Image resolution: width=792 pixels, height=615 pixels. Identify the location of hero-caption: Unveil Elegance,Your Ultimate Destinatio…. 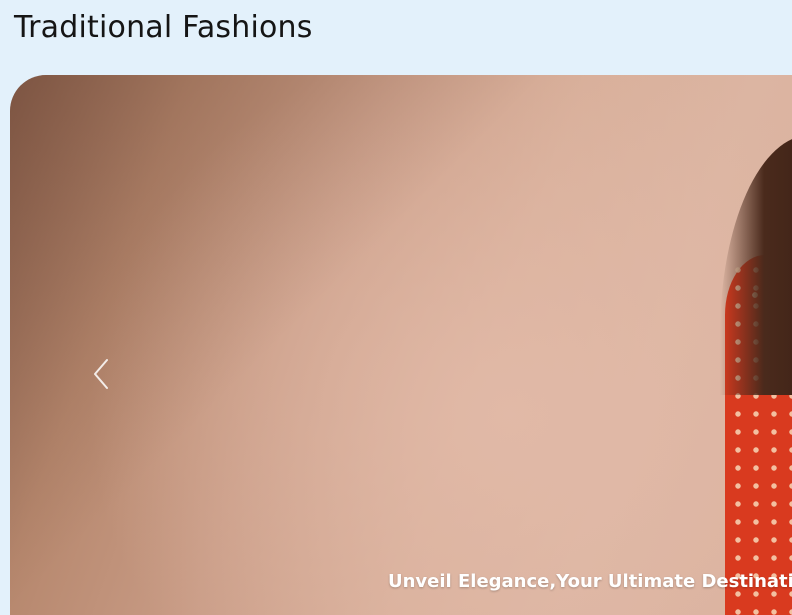
(590, 581).